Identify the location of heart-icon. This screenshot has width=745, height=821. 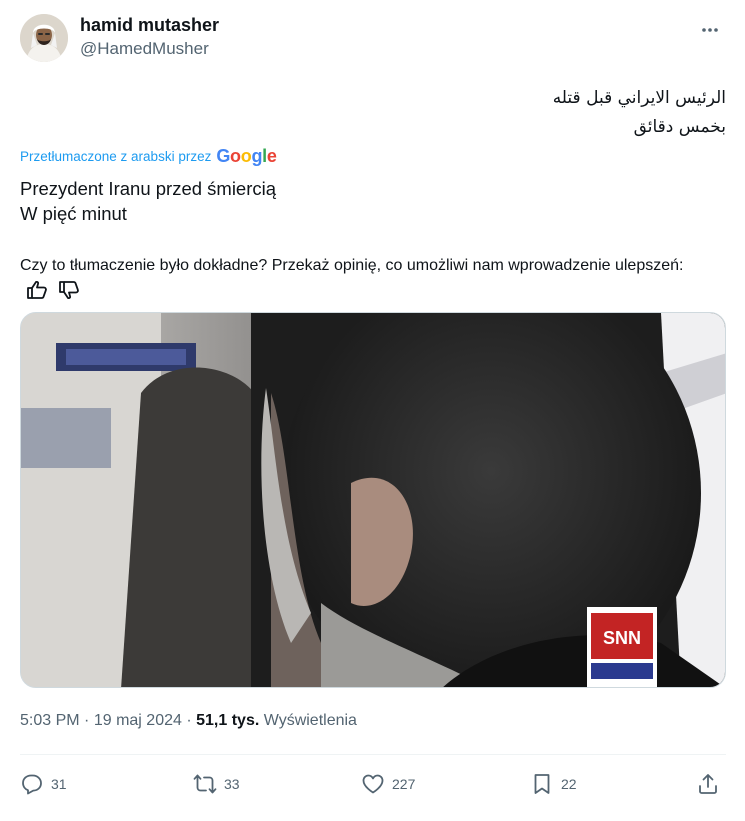
(373, 784).